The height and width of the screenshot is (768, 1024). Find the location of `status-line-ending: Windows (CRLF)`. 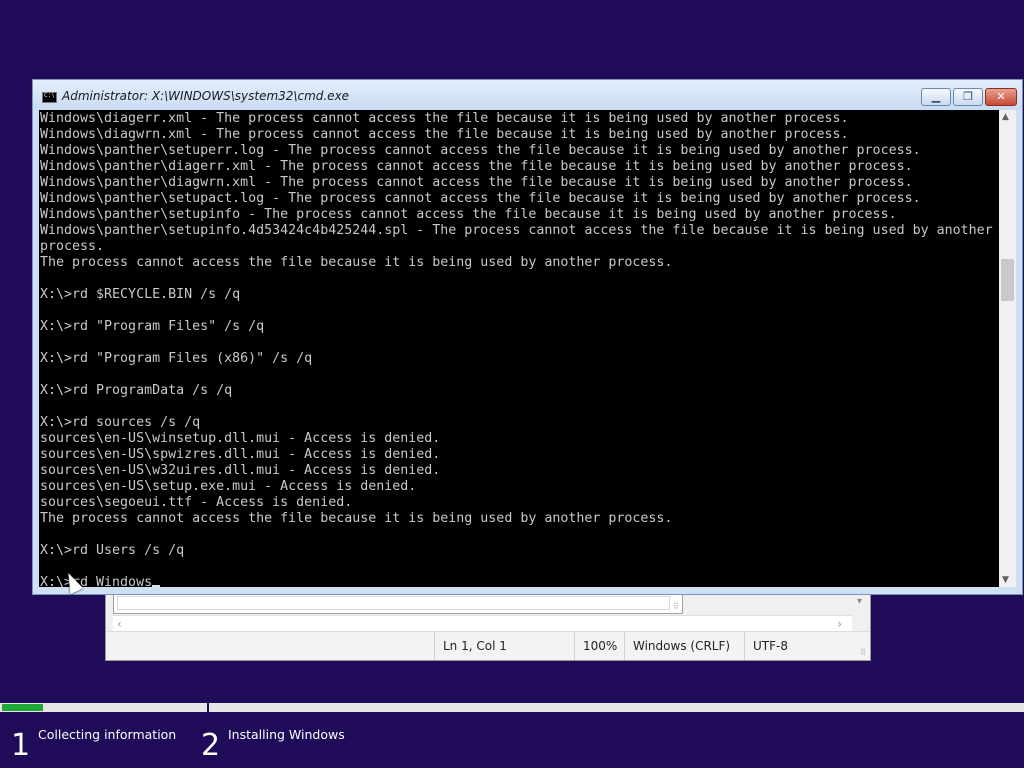

status-line-ending: Windows (CRLF) is located at coordinates (684, 646).